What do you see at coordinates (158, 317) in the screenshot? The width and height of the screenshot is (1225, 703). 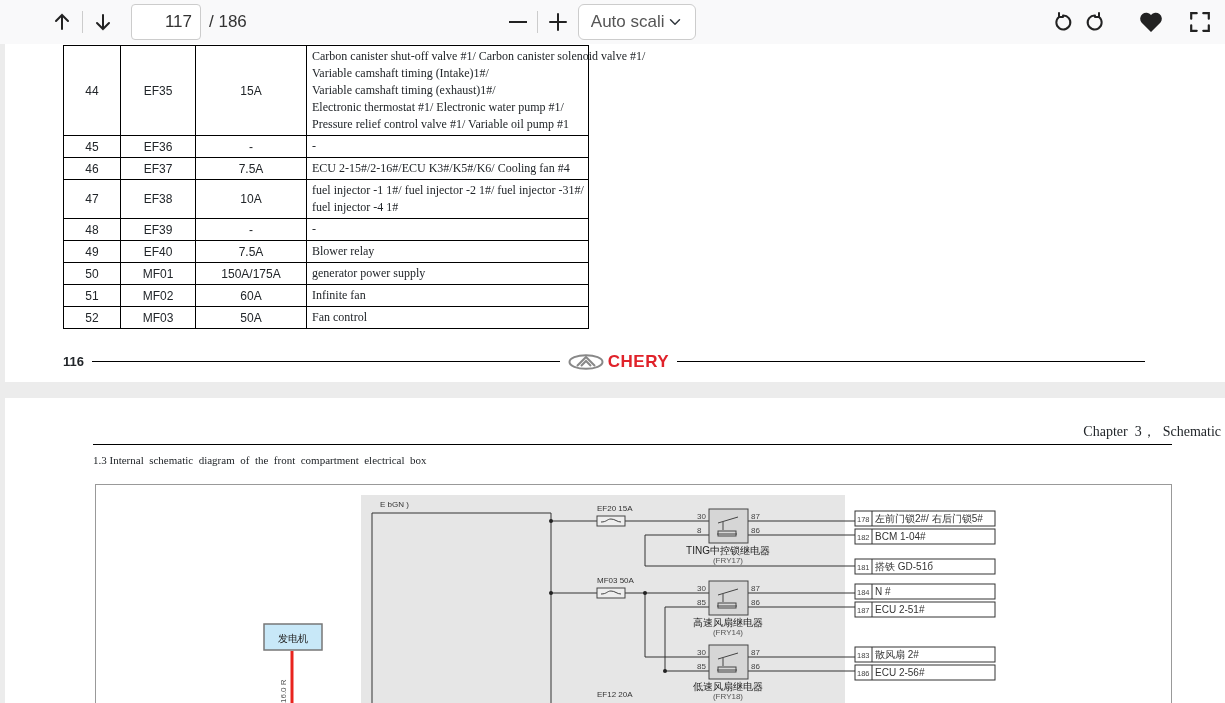 I see `table-cell: MF03` at bounding box center [158, 317].